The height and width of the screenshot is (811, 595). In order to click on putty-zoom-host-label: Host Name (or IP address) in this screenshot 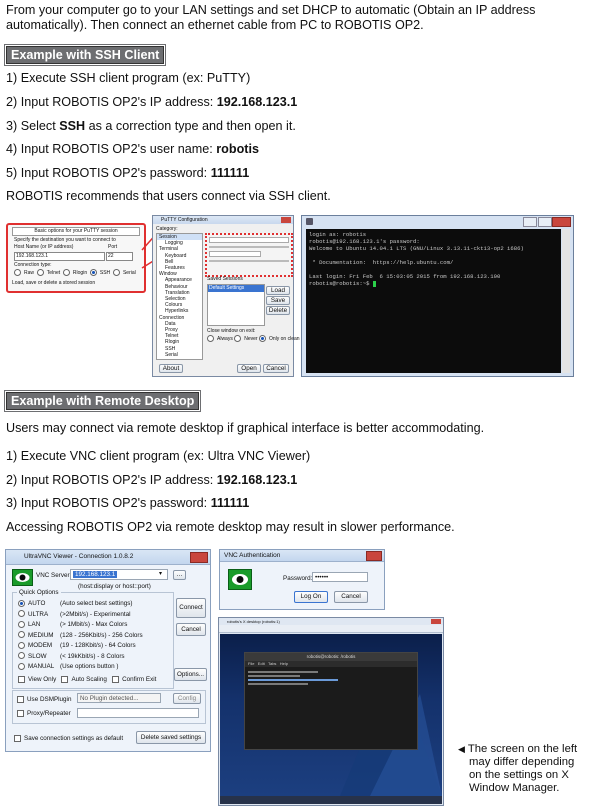, I will do `click(44, 247)`.